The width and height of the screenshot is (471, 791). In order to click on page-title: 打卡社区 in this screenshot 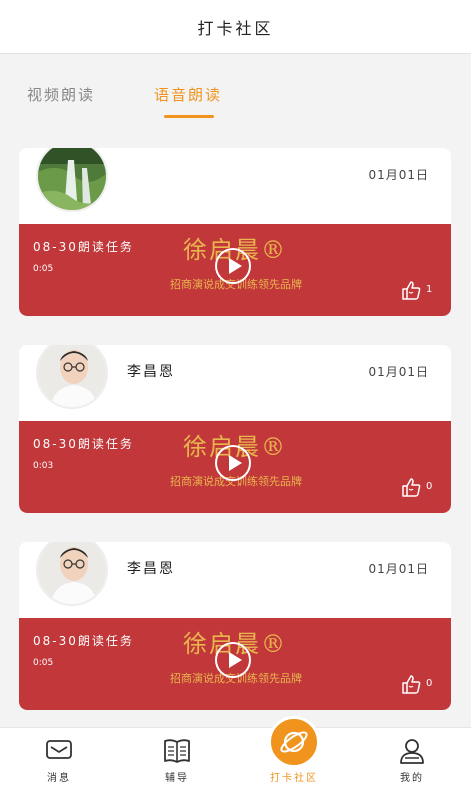, I will do `click(235, 28)`.